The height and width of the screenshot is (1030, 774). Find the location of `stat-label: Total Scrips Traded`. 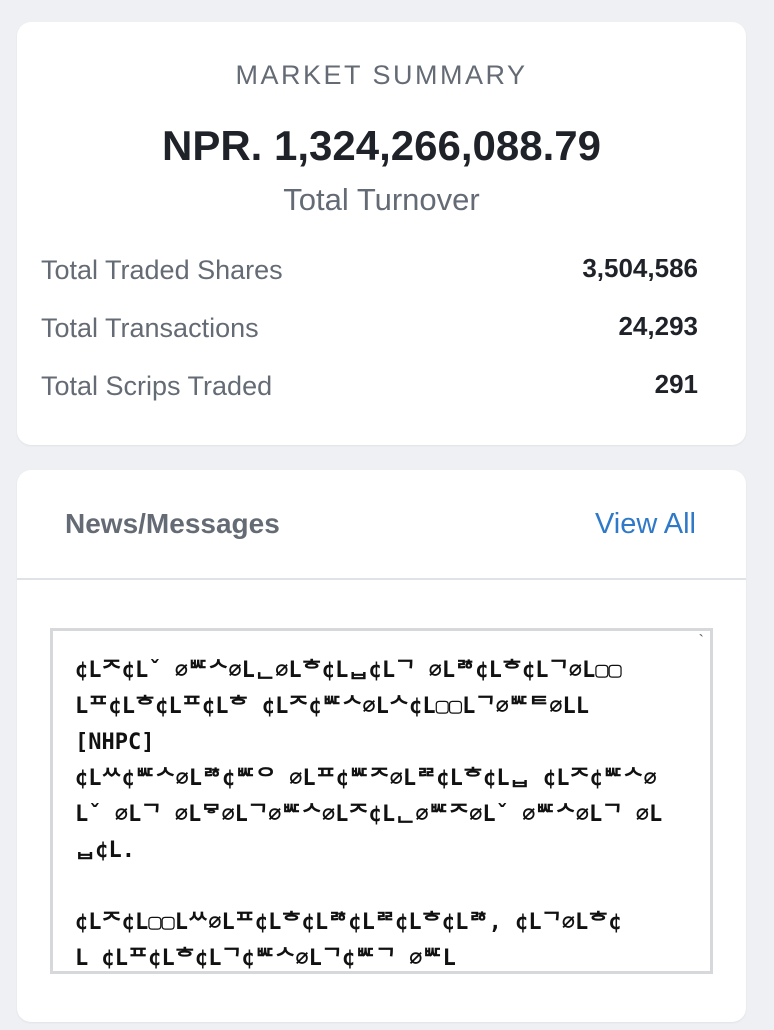

stat-label: Total Scrips Traded is located at coordinates (157, 386).